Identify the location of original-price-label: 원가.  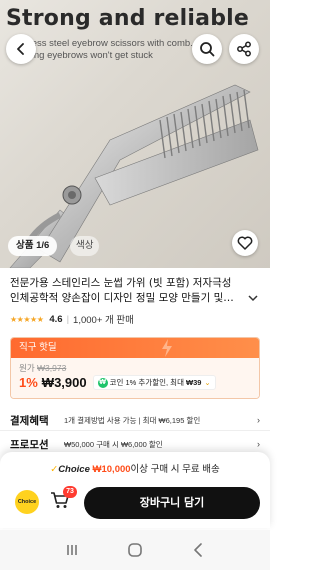
(27, 368).